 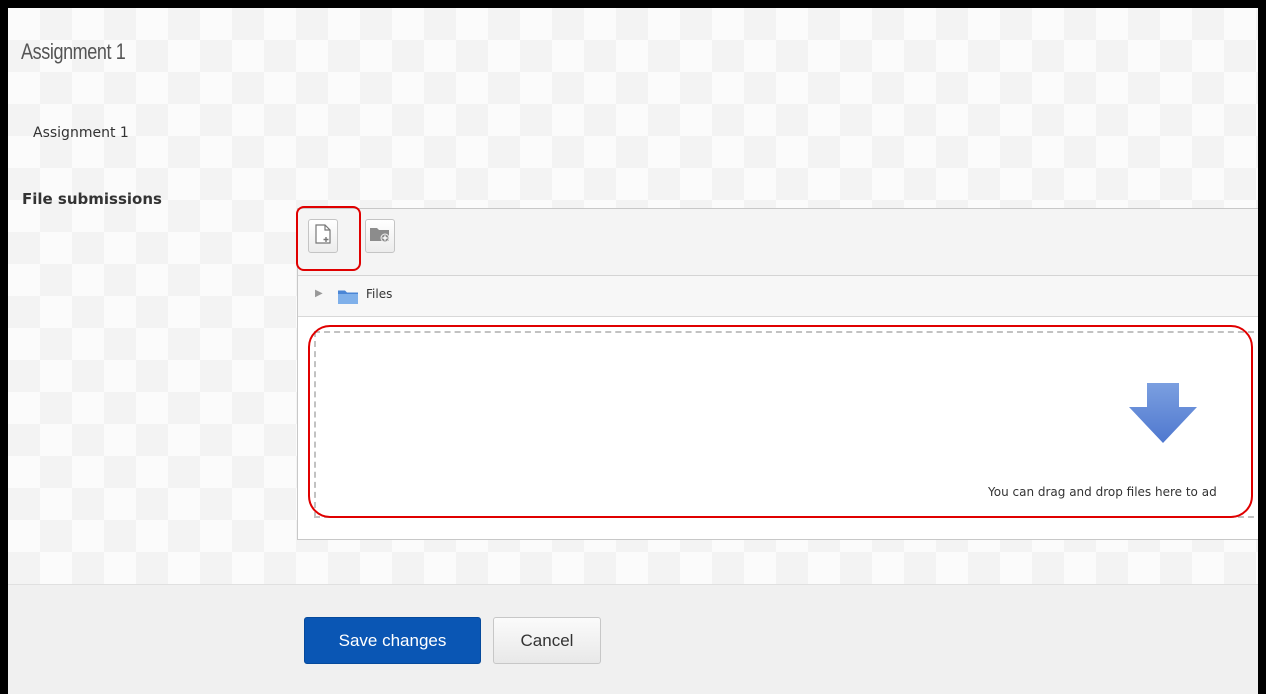 What do you see at coordinates (778, 296) in the screenshot?
I see `file-path-bar: ▶ Files` at bounding box center [778, 296].